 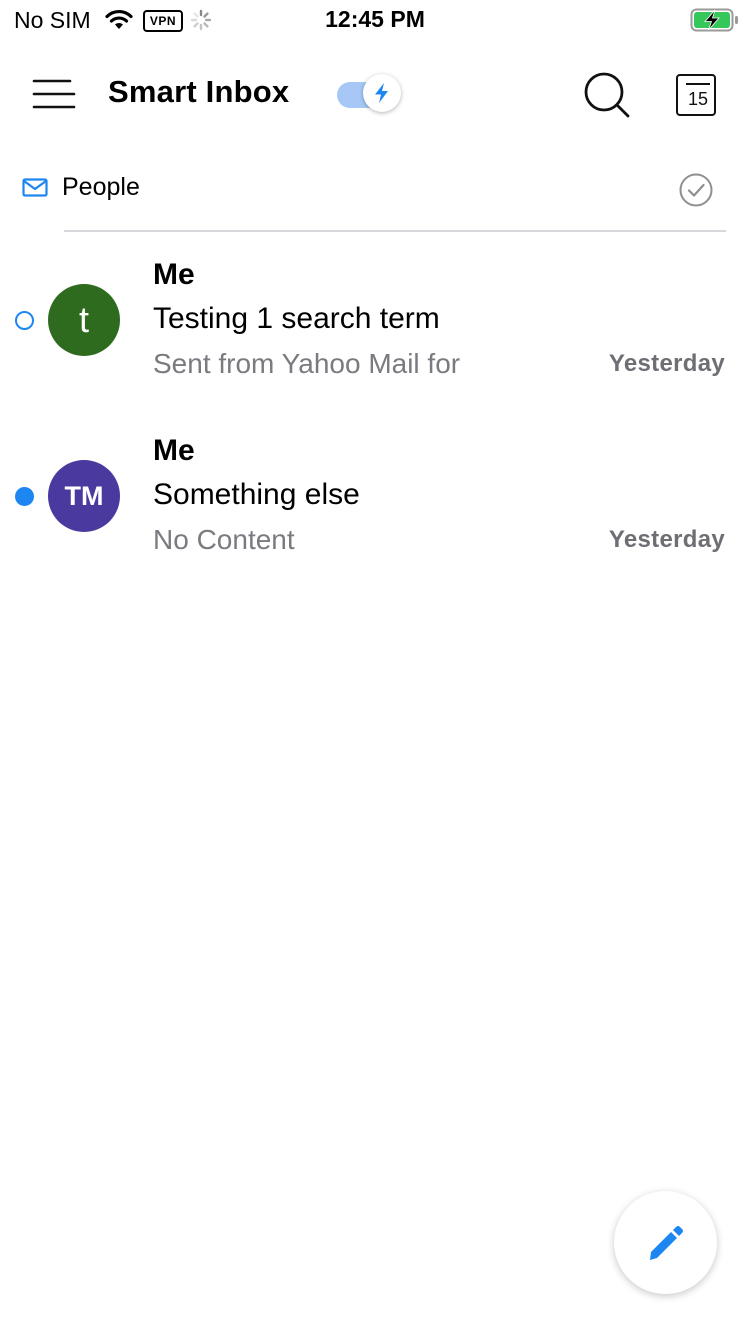 I want to click on calendar-button: 15, so click(x=696, y=94).